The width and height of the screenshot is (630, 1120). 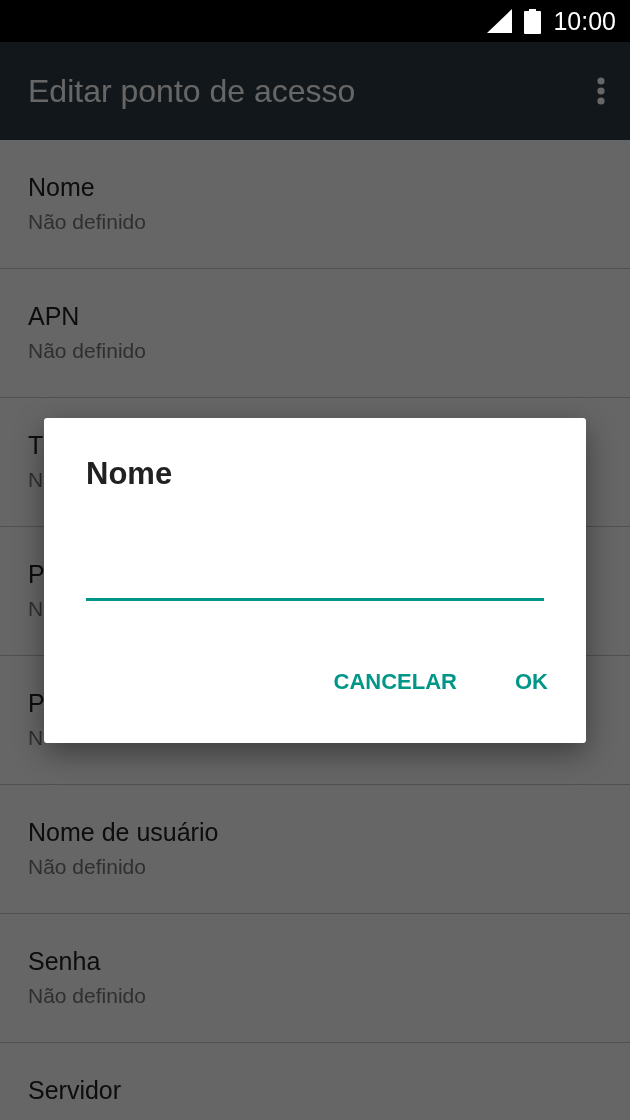 What do you see at coordinates (500, 21) in the screenshot?
I see `signal-icon` at bounding box center [500, 21].